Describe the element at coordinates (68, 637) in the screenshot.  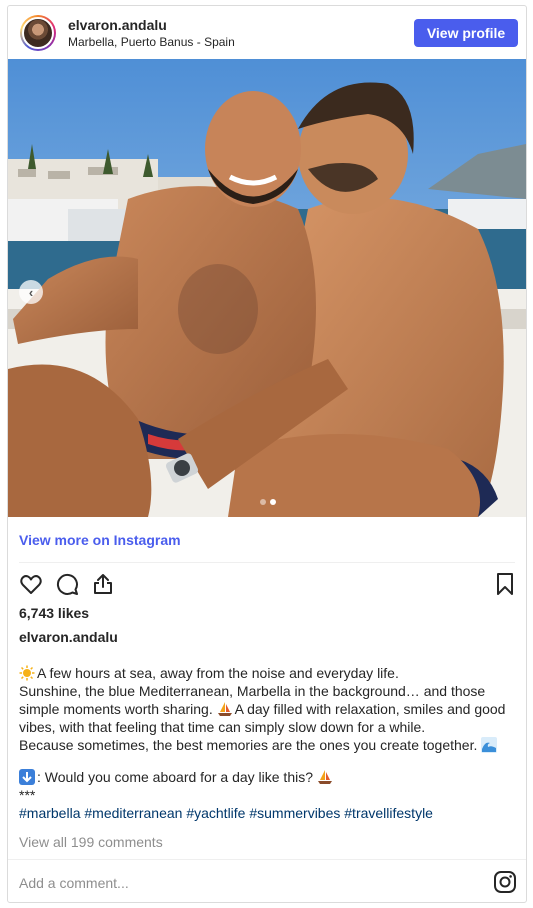
I see `caption-username: elvaron.andalu` at that location.